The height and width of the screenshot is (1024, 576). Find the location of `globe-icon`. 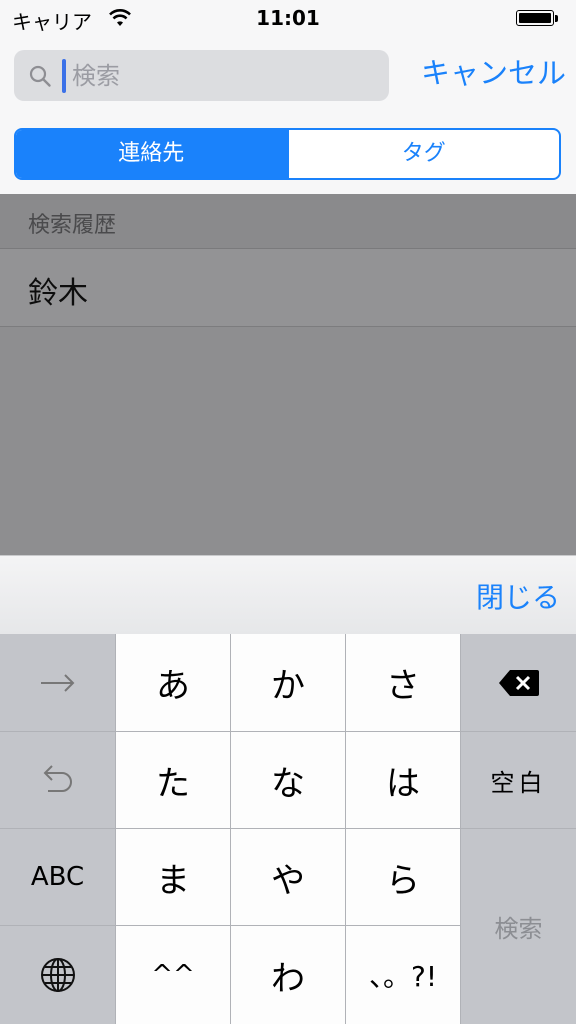

globe-icon is located at coordinates (57, 975).